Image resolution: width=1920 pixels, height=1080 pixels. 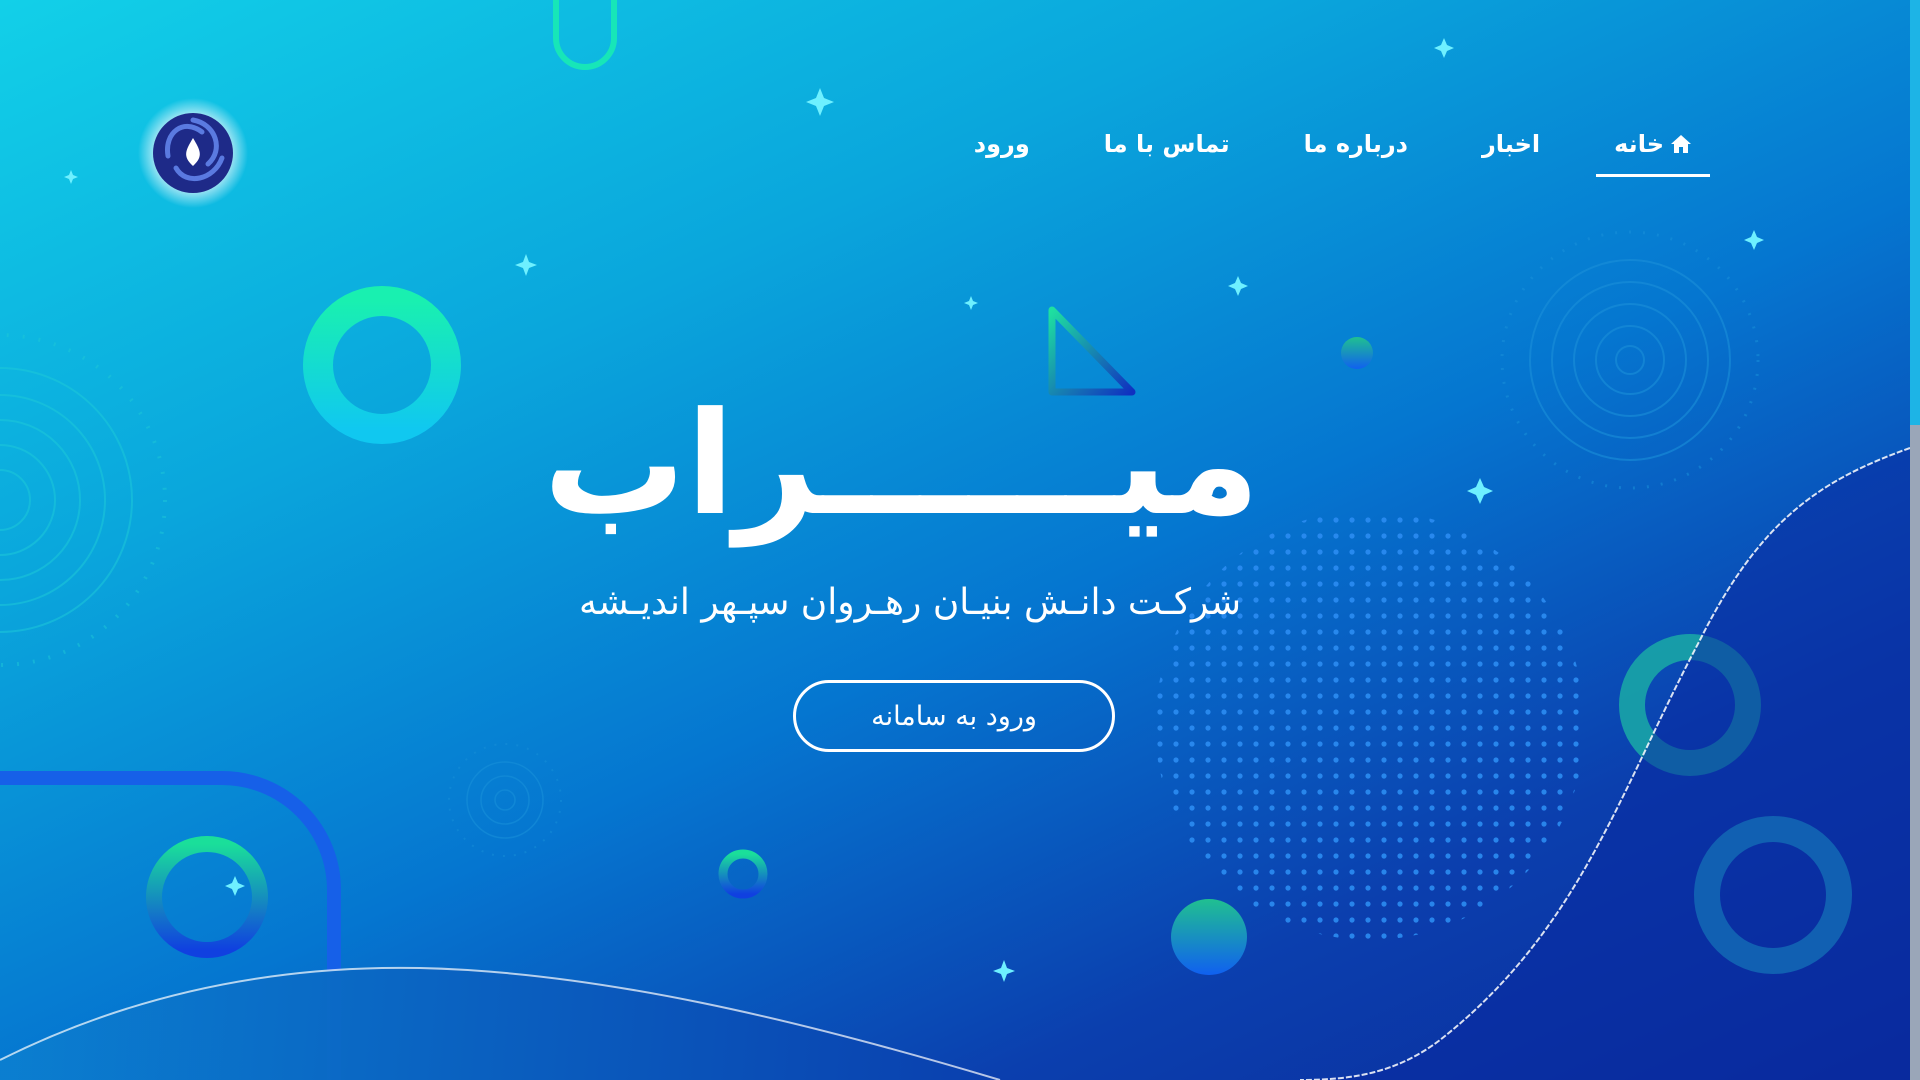 I want to click on nav-item-news-label: اخبار, so click(x=1511, y=144).